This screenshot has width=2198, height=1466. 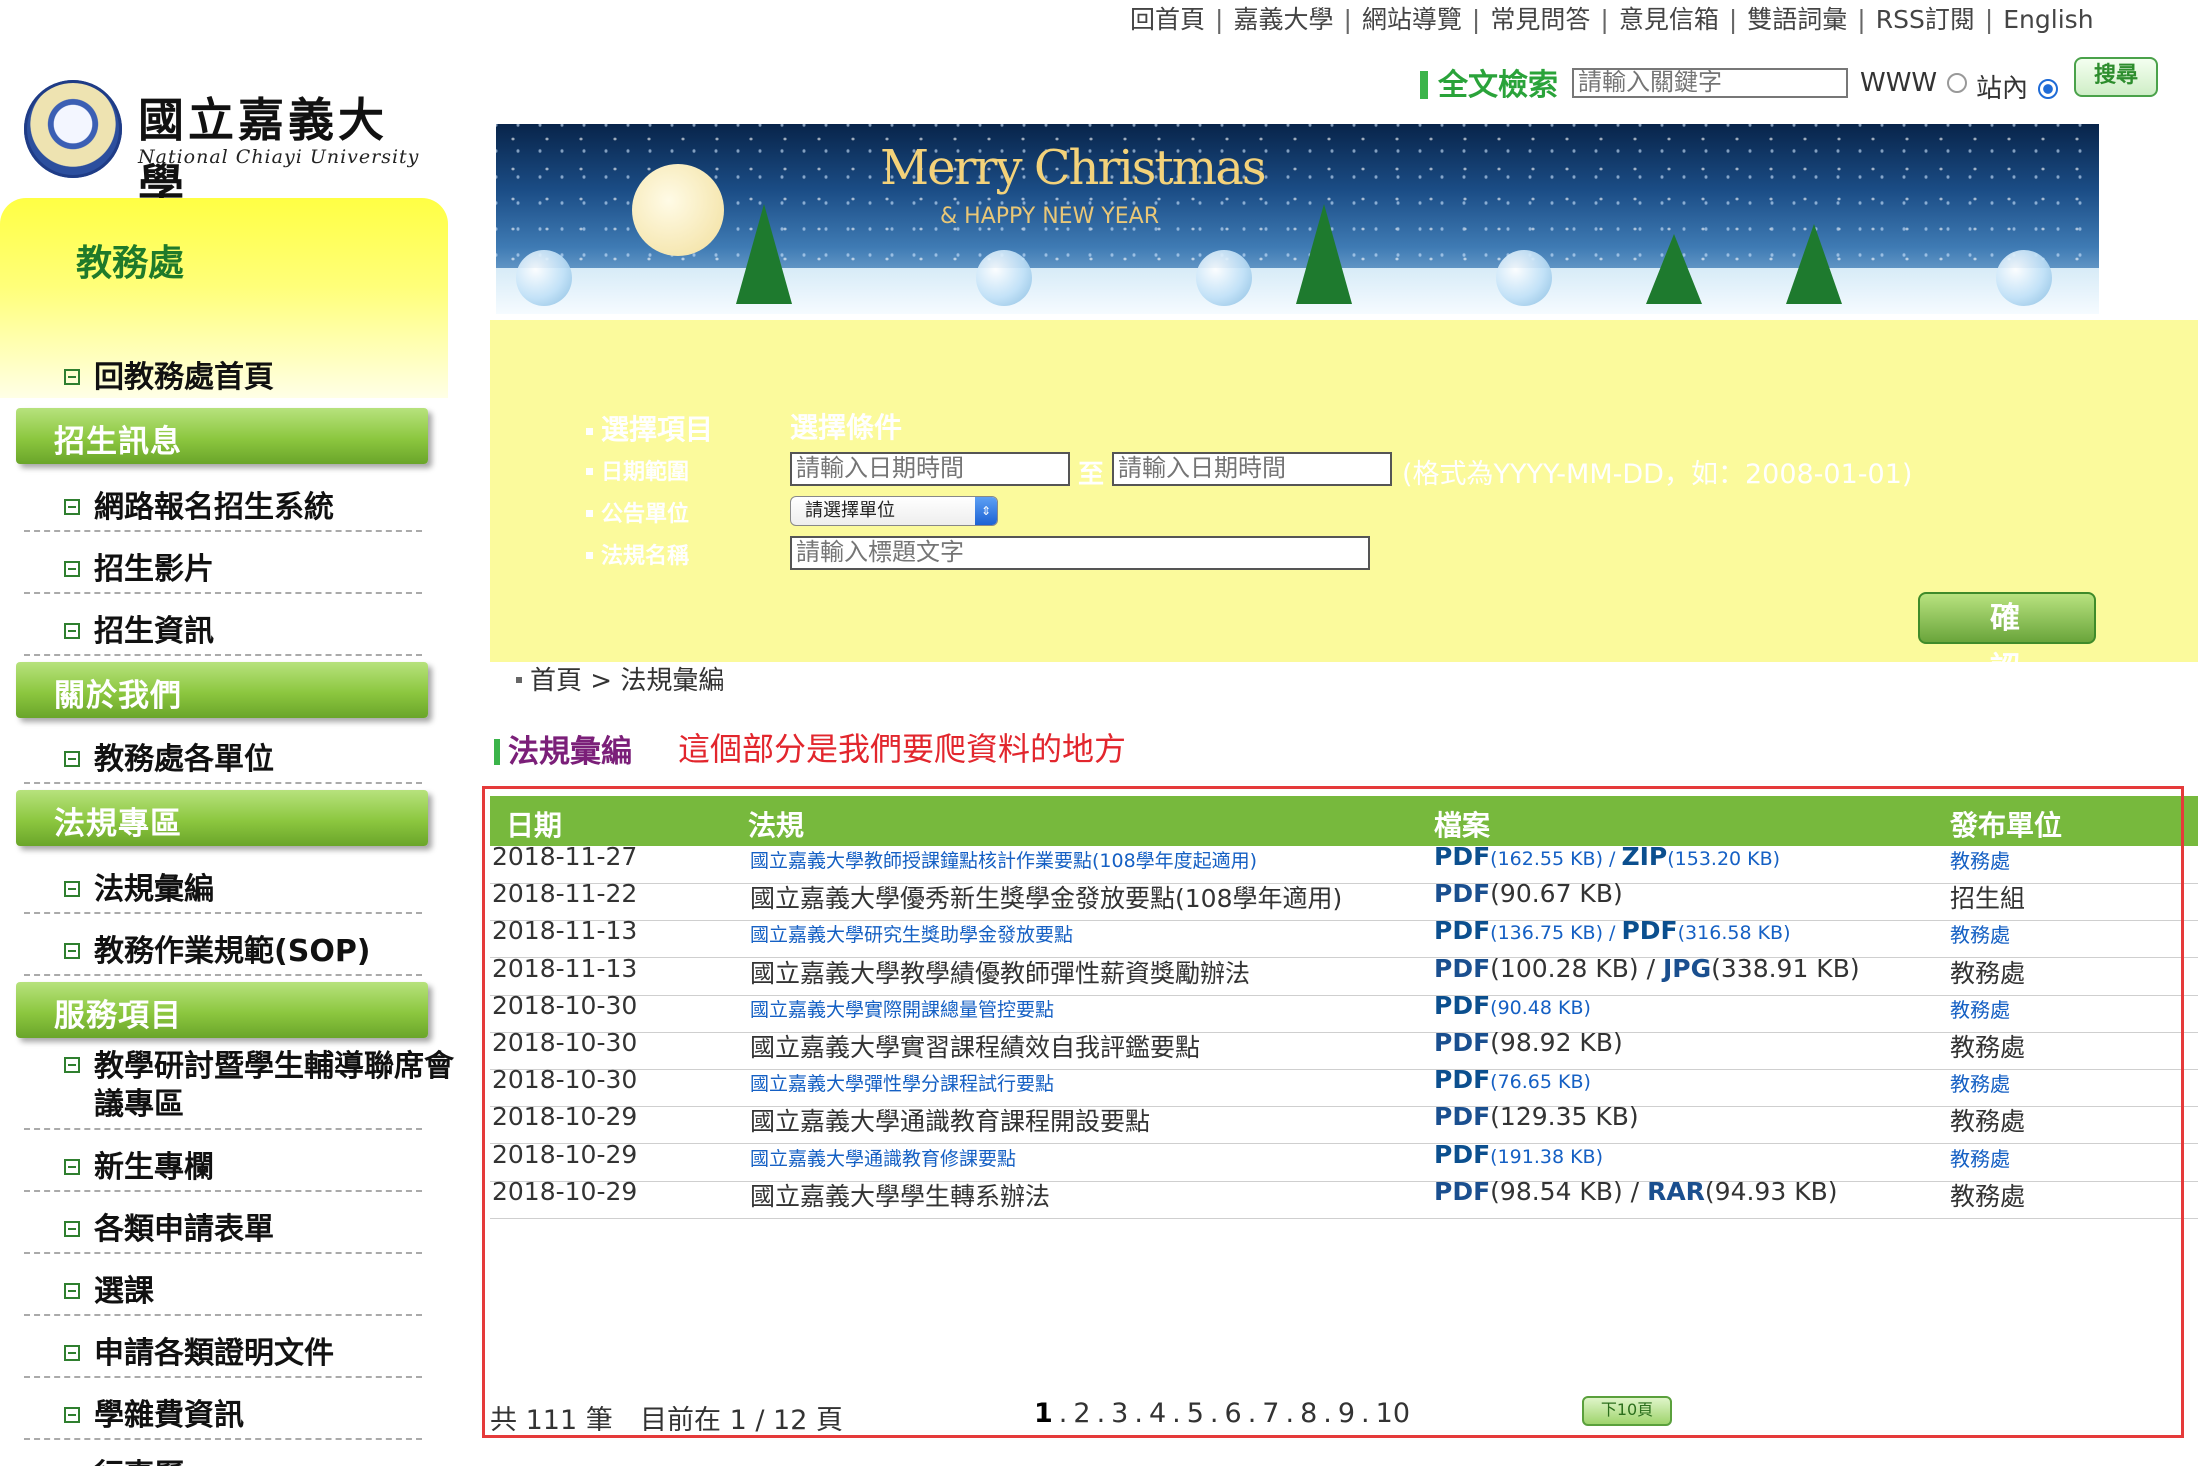 I want to click on sidebar-item-label: 法規彙編, so click(x=154, y=889).